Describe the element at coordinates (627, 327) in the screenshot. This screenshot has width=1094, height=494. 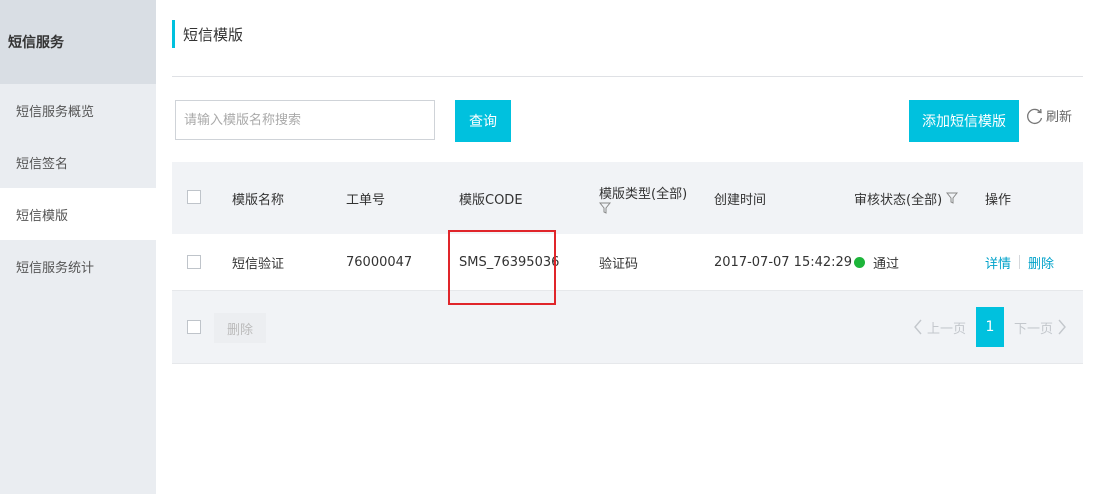
I see `table-footer: 删除 上一页 1 下一页` at that location.